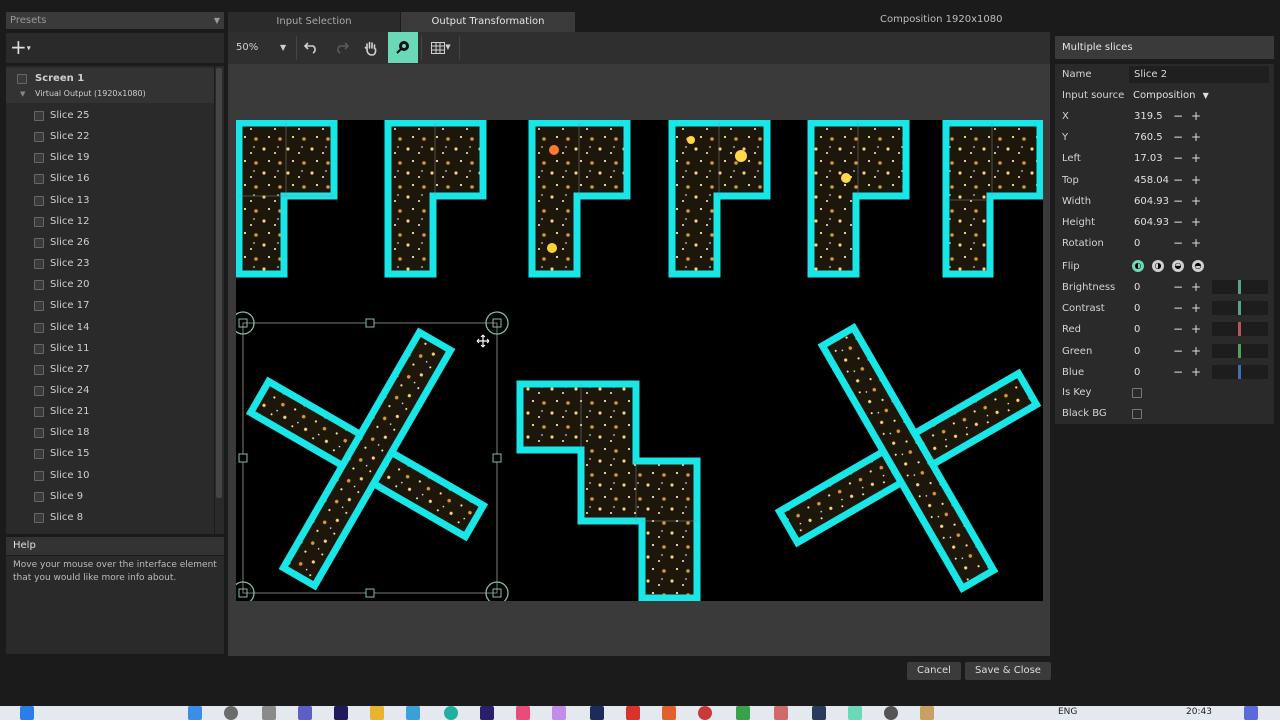 The width and height of the screenshot is (1280, 720). I want to click on x-value: 319.5, so click(1148, 116).